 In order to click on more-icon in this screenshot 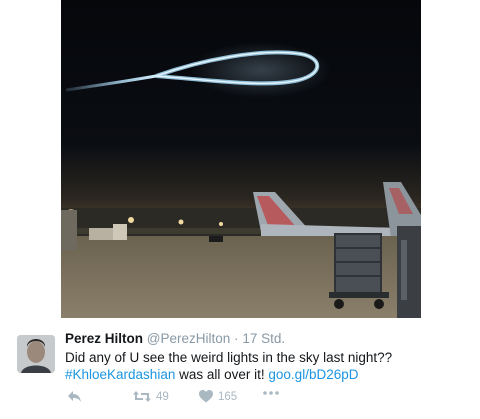, I will do `click(271, 393)`.